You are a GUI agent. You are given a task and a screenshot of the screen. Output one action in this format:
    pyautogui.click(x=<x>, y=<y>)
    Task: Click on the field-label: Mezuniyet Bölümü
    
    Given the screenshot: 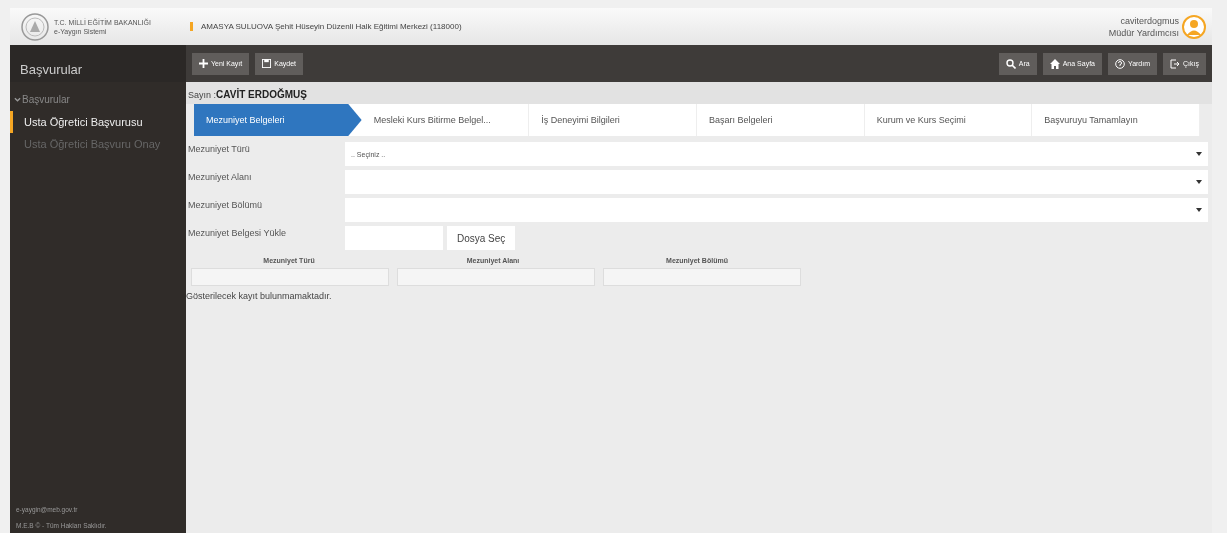 What is the action you would take?
    pyautogui.click(x=225, y=205)
    